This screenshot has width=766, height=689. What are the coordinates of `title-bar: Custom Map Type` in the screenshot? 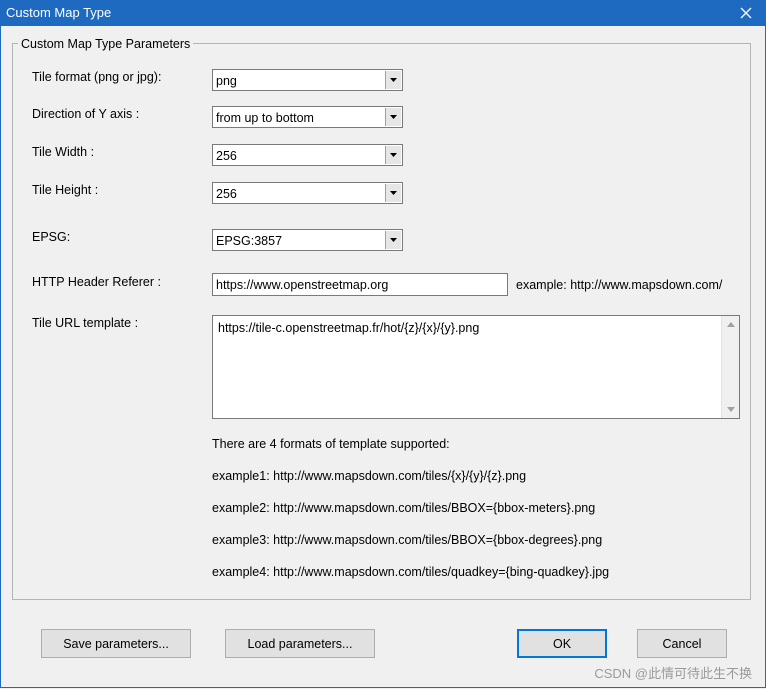 It's located at (383, 13).